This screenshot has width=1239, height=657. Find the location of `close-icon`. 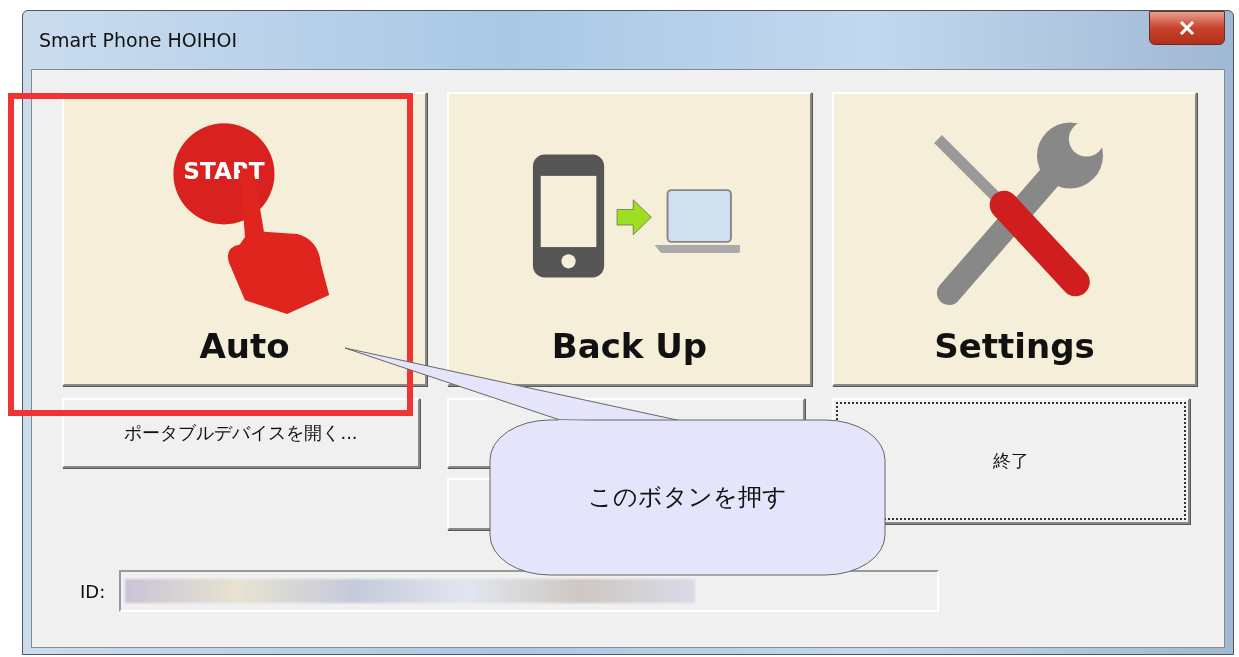

close-icon is located at coordinates (1187, 28).